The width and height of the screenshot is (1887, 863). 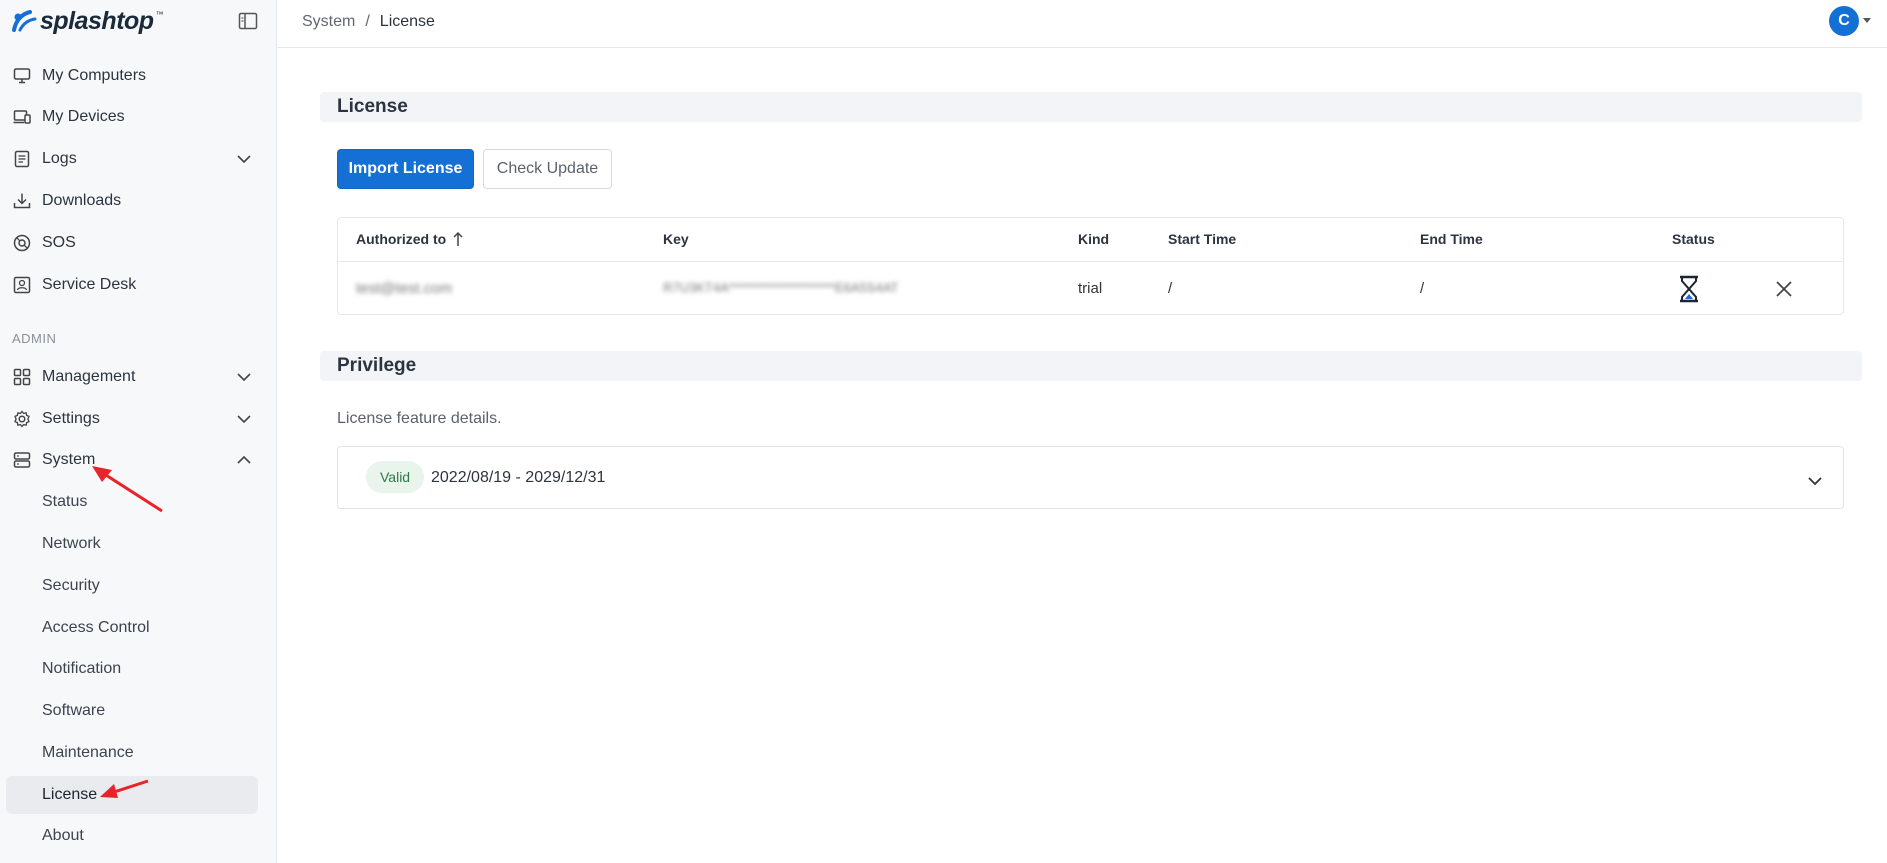 I want to click on brand-trademark: ™, so click(x=159, y=14).